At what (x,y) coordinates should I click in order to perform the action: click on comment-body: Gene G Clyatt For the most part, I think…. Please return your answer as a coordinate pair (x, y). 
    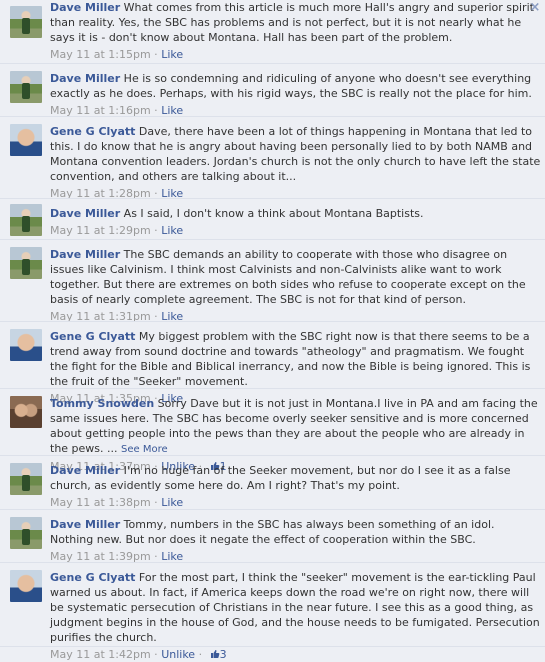
    Looking at the image, I should click on (295, 616).